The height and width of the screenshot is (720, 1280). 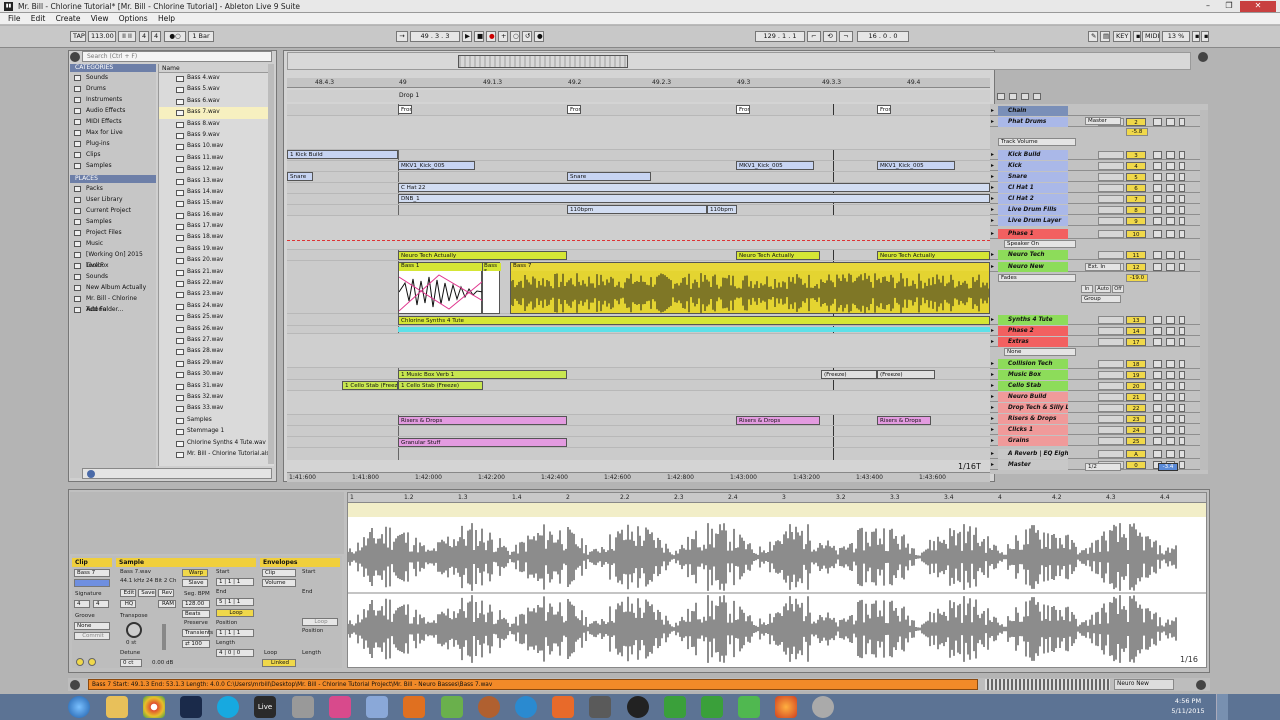 I want to click on sends-toggle-icon, so click(x=1013, y=96).